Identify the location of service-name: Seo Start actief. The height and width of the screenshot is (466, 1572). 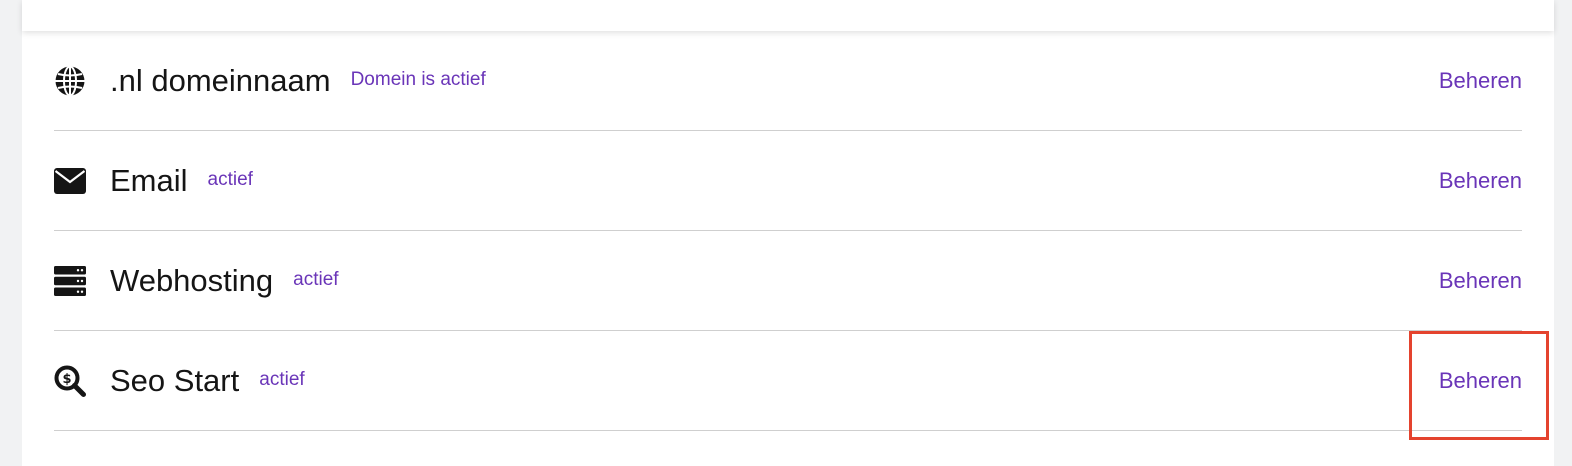
(207, 381).